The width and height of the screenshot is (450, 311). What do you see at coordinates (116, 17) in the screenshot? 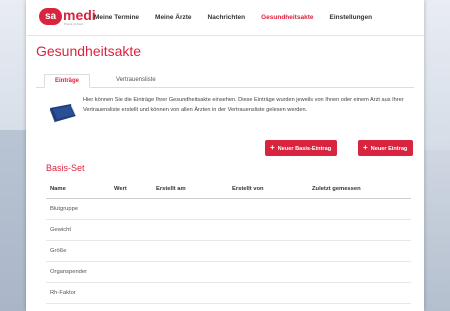
I see `nav-meine-termine: Meine Termine` at bounding box center [116, 17].